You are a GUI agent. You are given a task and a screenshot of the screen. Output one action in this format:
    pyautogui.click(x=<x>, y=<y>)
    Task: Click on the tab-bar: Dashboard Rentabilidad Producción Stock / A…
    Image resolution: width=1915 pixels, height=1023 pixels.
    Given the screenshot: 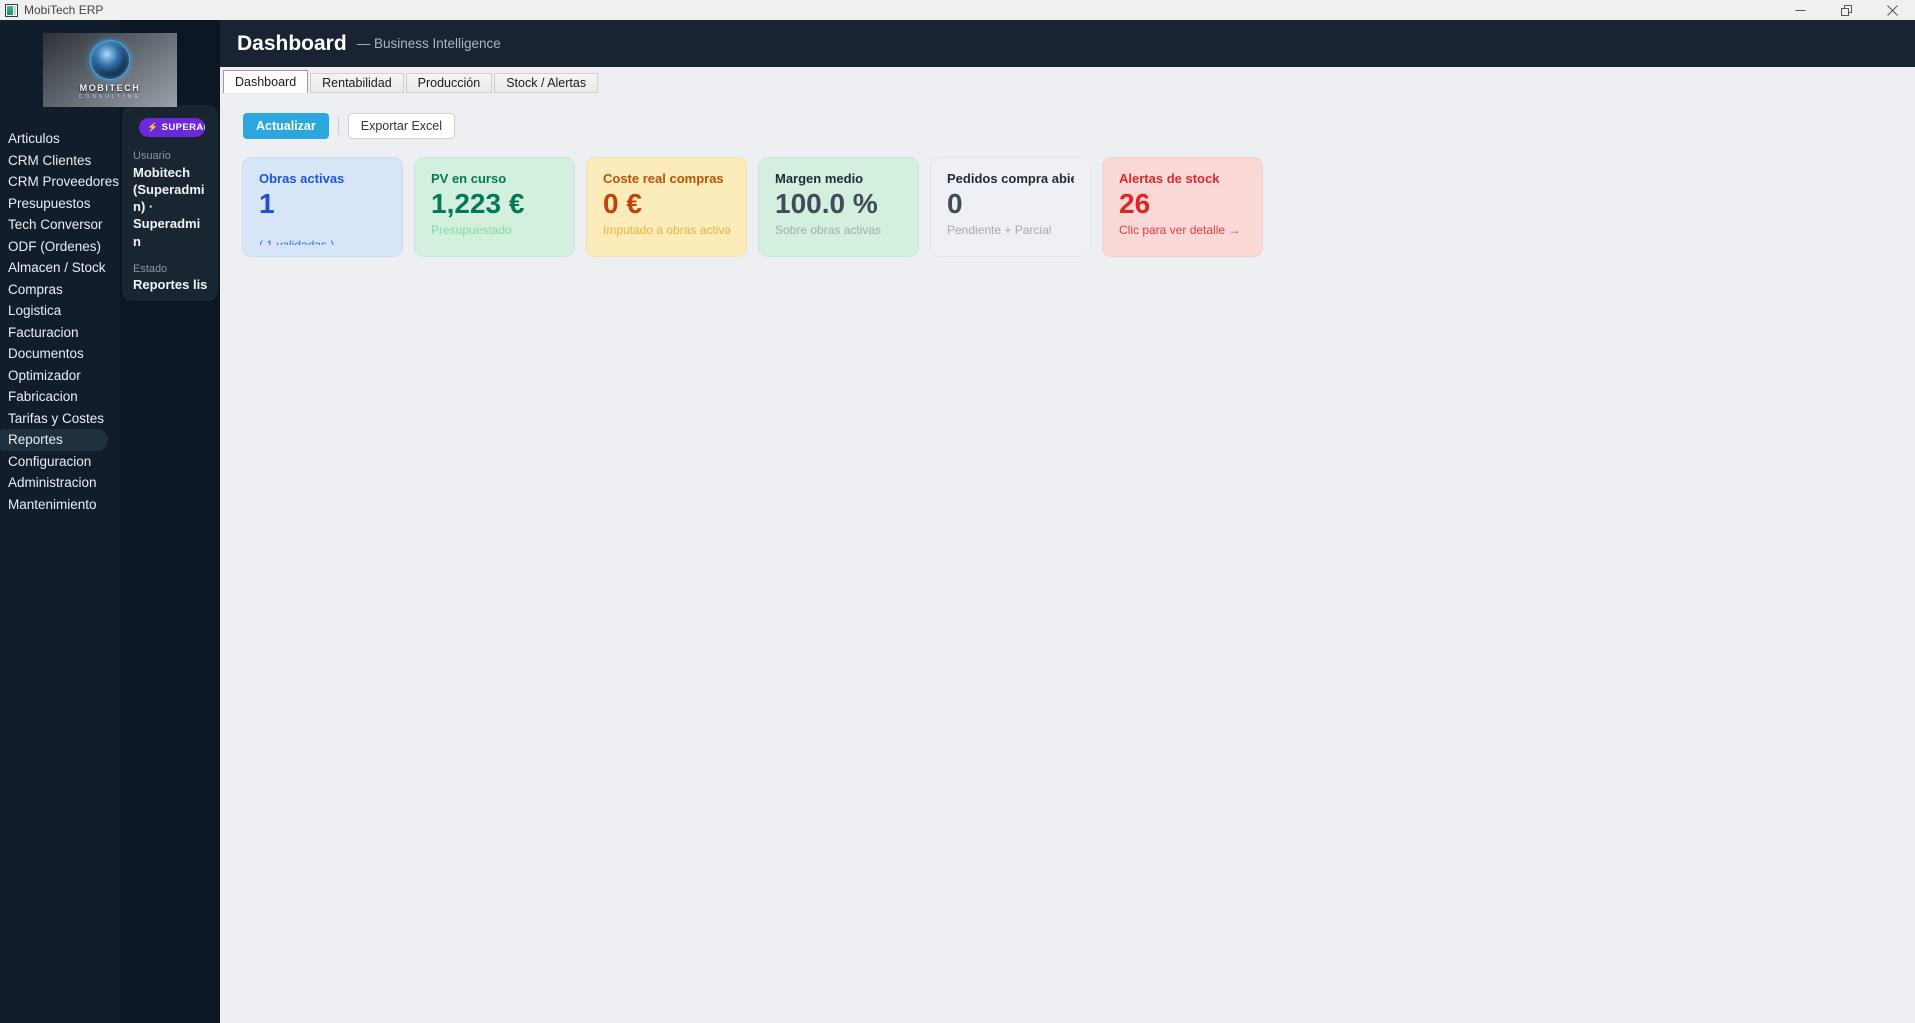 What is the action you would take?
    pyautogui.click(x=411, y=81)
    